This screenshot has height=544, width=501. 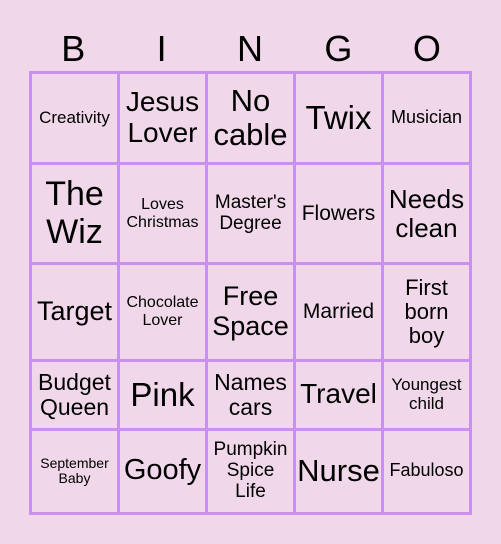 I want to click on bingo-cell: Names cars, so click(x=250, y=395).